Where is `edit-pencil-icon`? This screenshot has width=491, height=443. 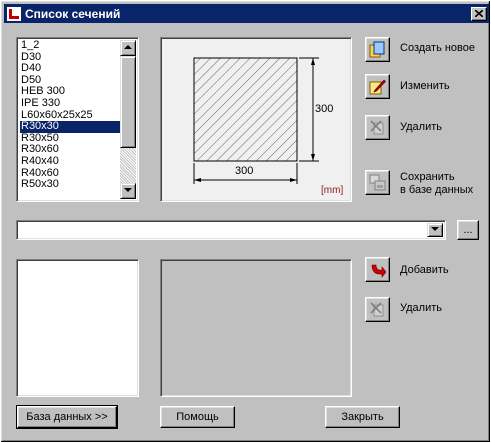 edit-pencil-icon is located at coordinates (377, 87).